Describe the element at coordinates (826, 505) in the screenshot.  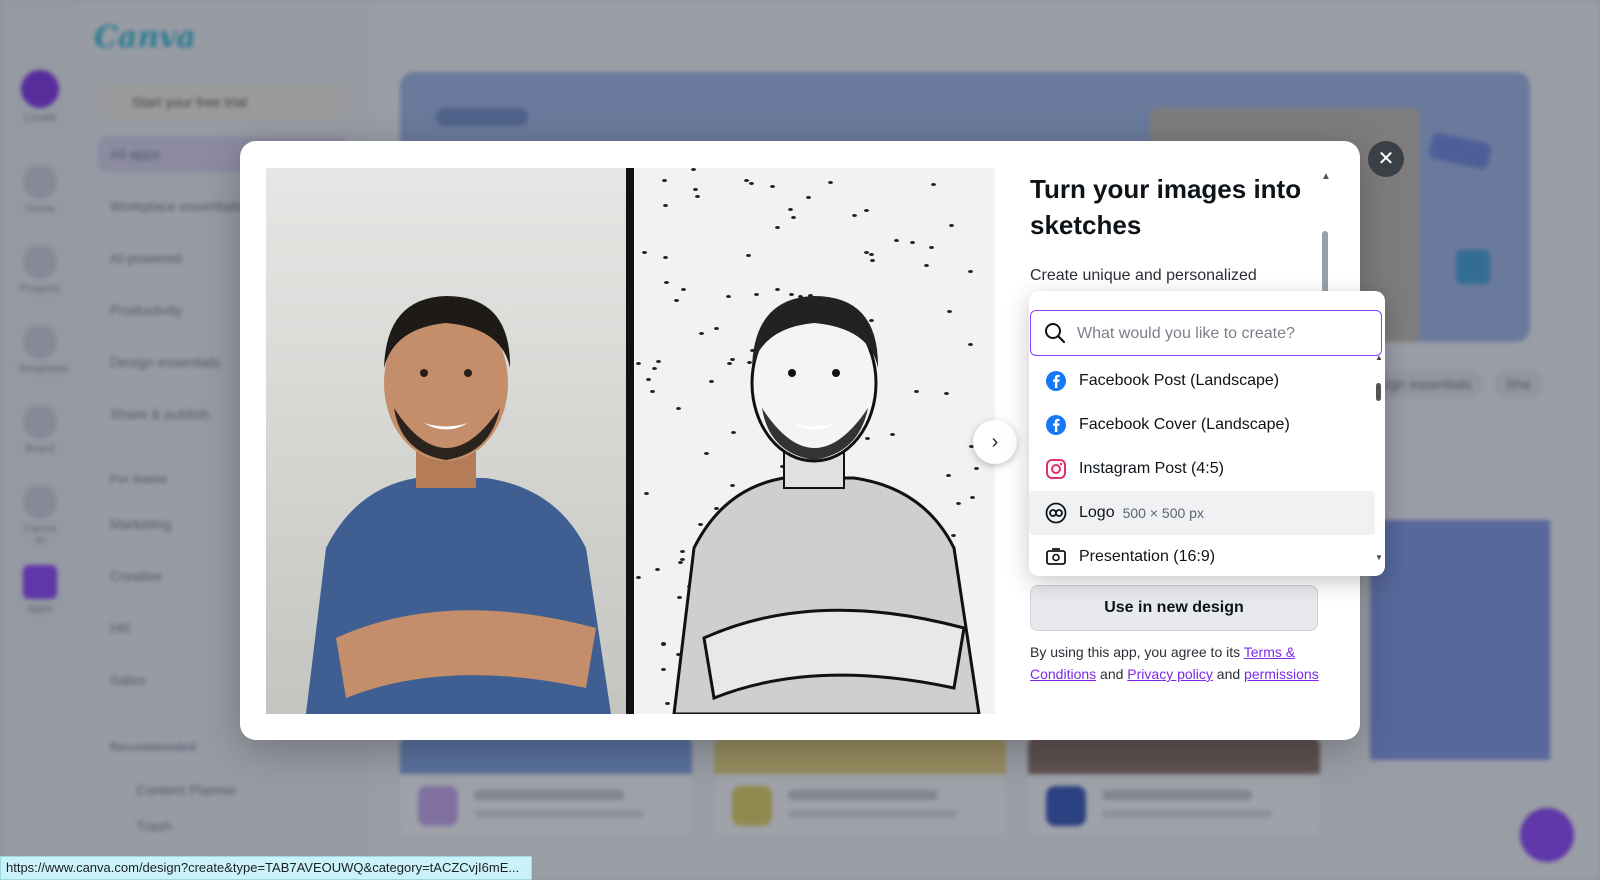
I see `man-sketch-illustration` at that location.